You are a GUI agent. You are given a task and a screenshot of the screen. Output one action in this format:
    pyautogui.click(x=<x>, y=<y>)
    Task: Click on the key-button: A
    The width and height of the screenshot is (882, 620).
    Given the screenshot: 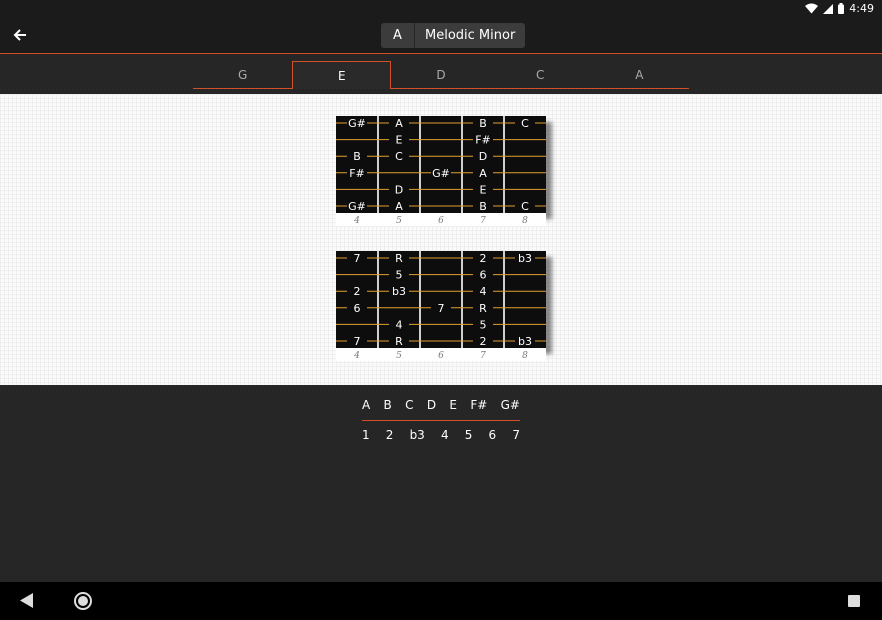 What is the action you would take?
    pyautogui.click(x=398, y=35)
    